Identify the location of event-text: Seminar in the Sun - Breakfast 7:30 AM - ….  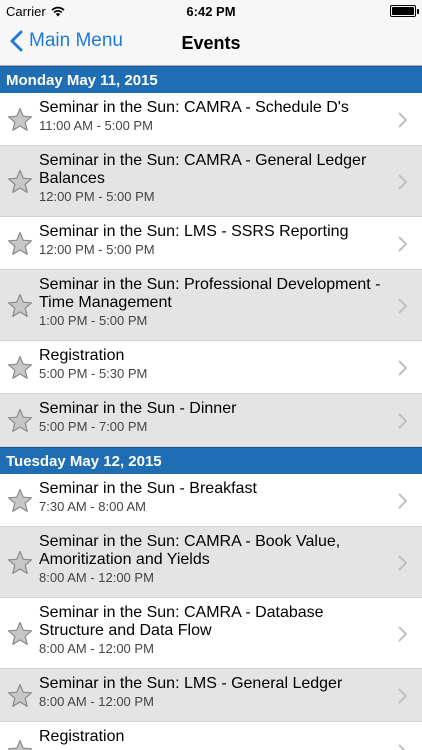
(210, 497).